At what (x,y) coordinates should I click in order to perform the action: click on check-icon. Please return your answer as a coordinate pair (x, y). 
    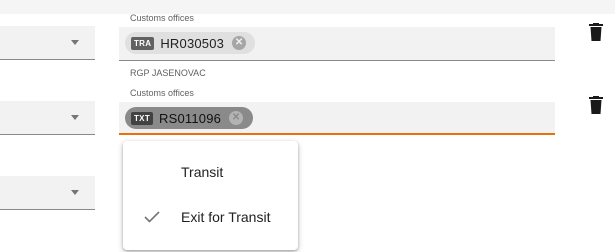
    Looking at the image, I should click on (152, 217).